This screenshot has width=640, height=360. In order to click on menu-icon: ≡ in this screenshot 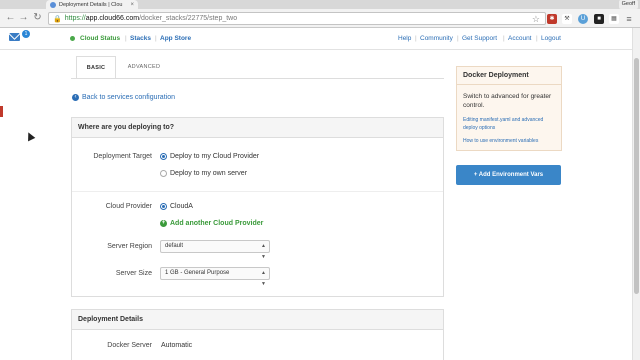, I will do `click(629, 19)`.